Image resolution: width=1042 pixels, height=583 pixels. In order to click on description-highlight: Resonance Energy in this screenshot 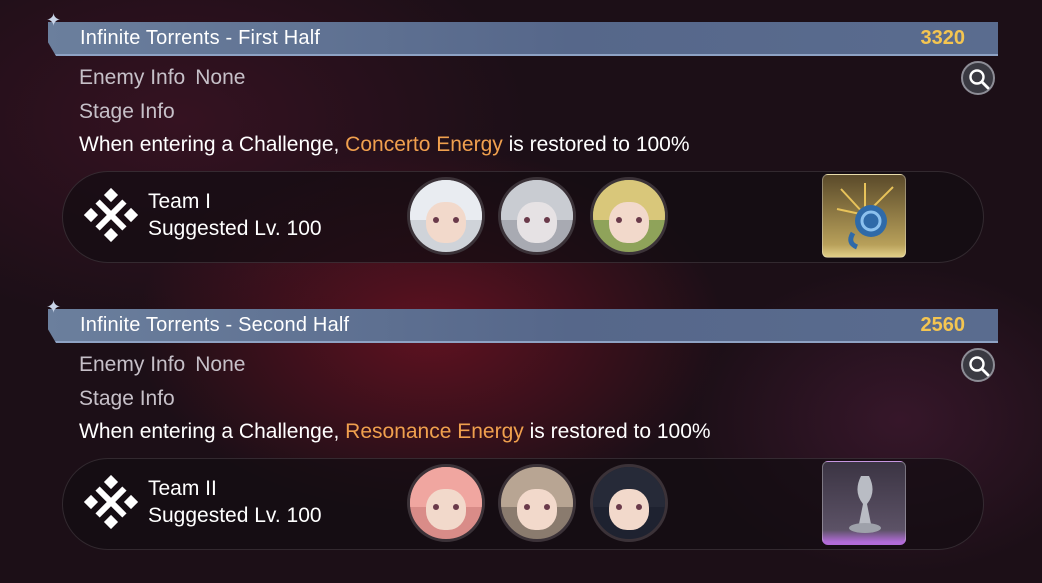, I will do `click(434, 431)`.